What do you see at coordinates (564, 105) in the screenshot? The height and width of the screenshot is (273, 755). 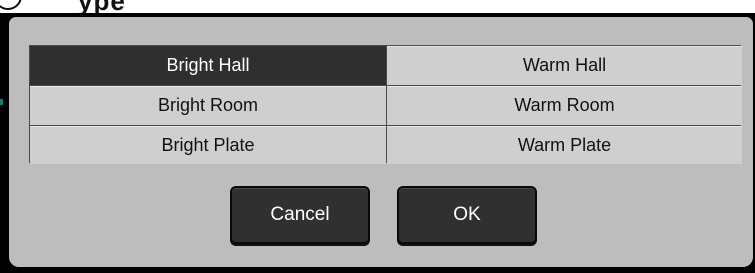 I see `preset-option-warm-room: Warm Room` at bounding box center [564, 105].